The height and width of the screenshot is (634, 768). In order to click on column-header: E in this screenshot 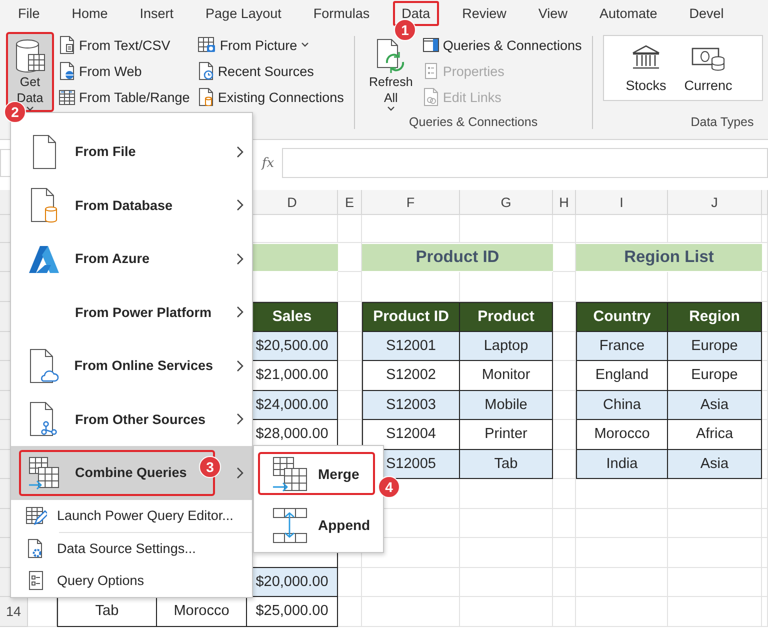, I will do `click(350, 202)`.